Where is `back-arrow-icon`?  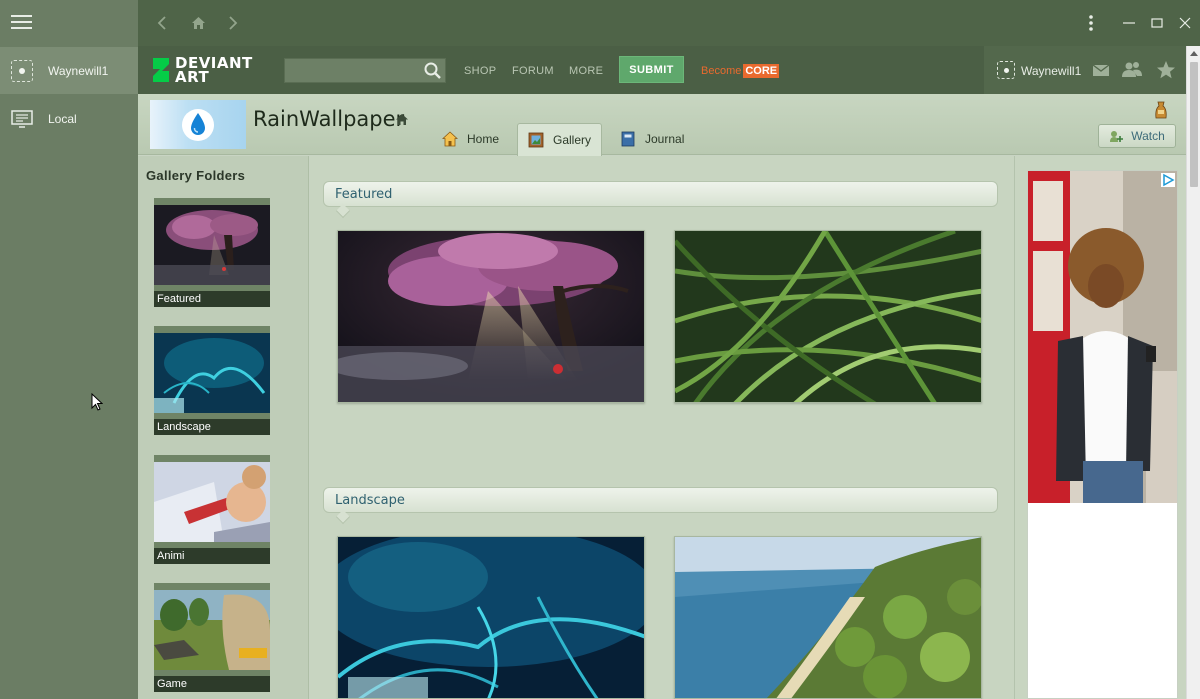
back-arrow-icon is located at coordinates (162, 23).